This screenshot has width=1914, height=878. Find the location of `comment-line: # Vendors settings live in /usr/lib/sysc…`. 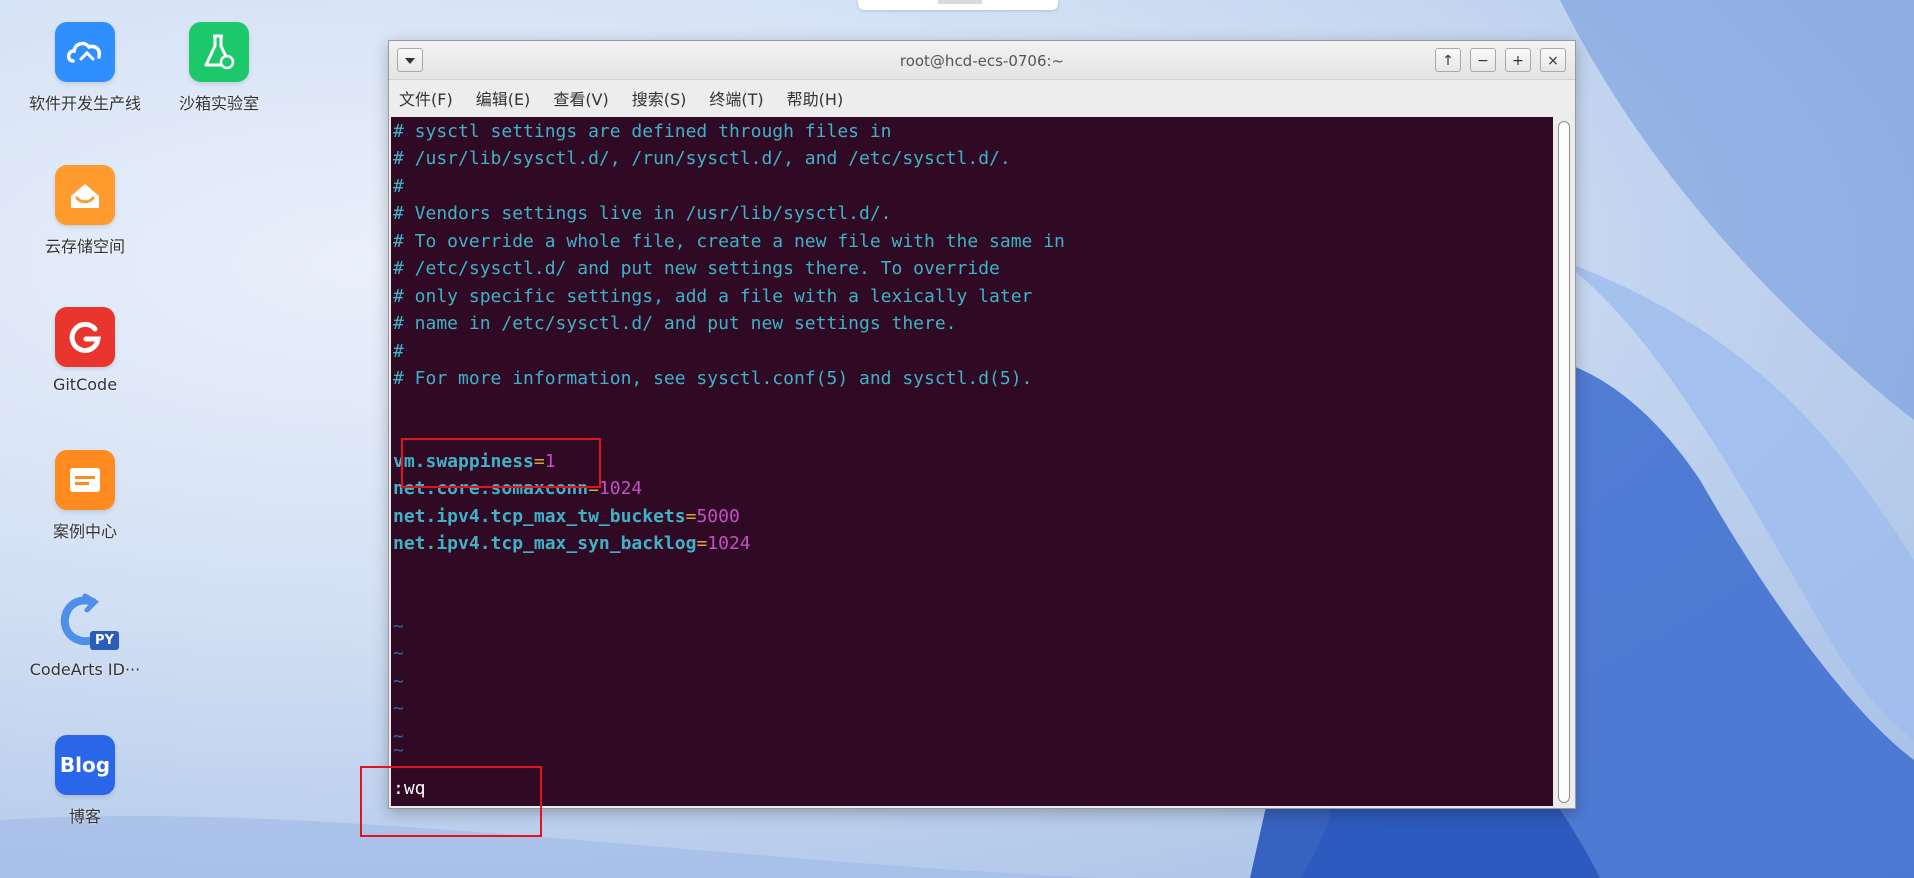

comment-line: # Vendors settings live in /usr/lib/sysc… is located at coordinates (642, 213).